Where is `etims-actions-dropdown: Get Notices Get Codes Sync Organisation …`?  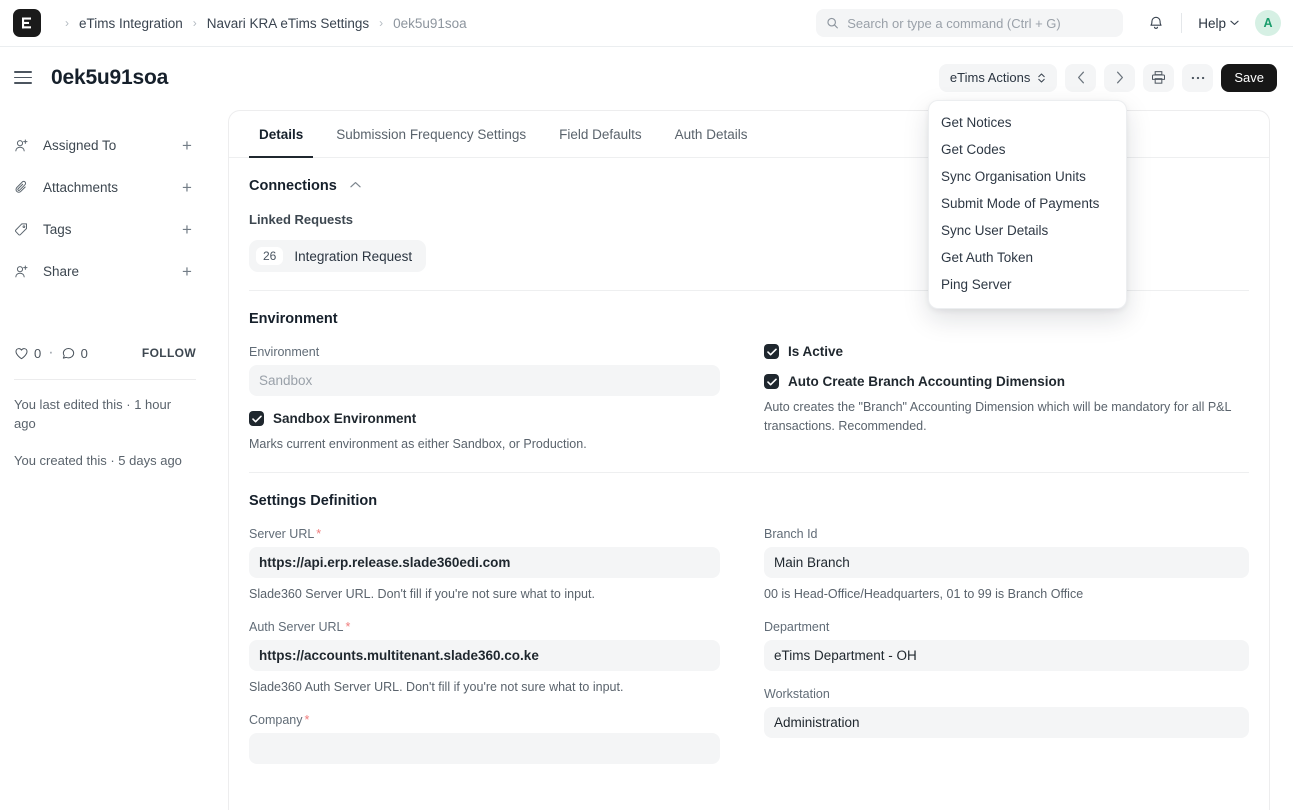
etims-actions-dropdown: Get Notices Get Codes Sync Organisation … is located at coordinates (1027, 204).